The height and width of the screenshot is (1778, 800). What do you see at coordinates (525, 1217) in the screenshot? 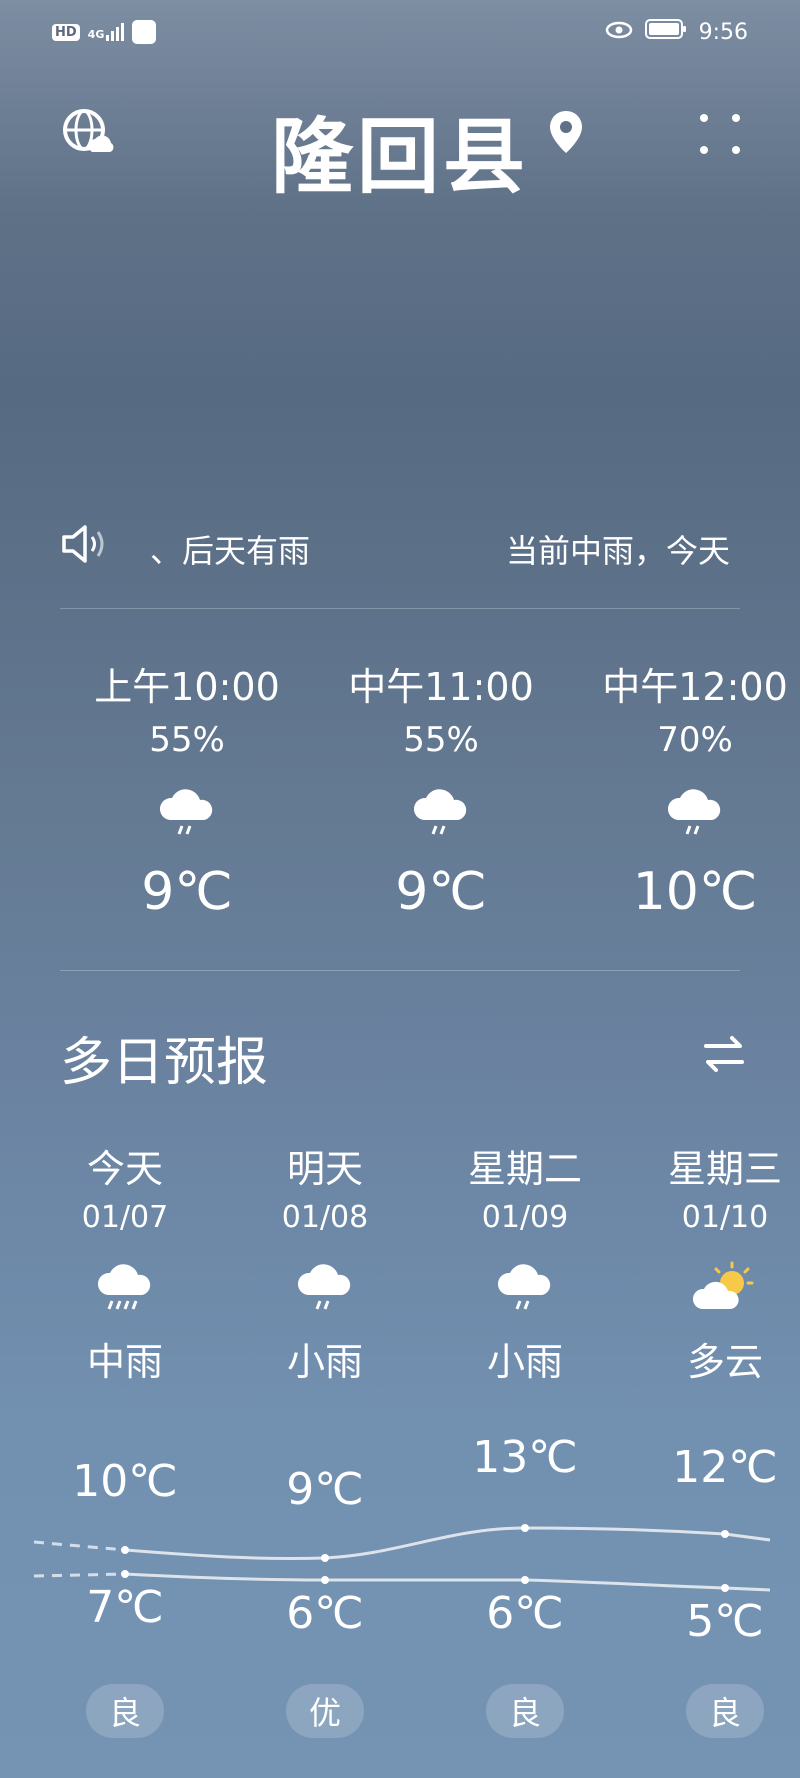
I see `day-date: 01/09` at bounding box center [525, 1217].